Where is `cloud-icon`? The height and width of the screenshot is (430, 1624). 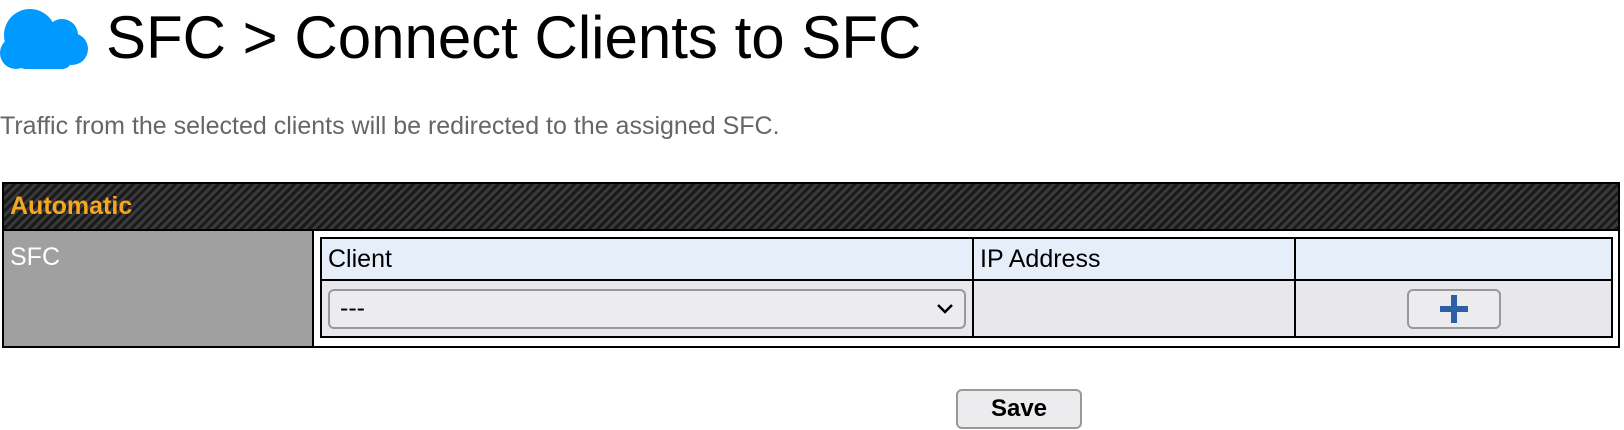 cloud-icon is located at coordinates (44, 38).